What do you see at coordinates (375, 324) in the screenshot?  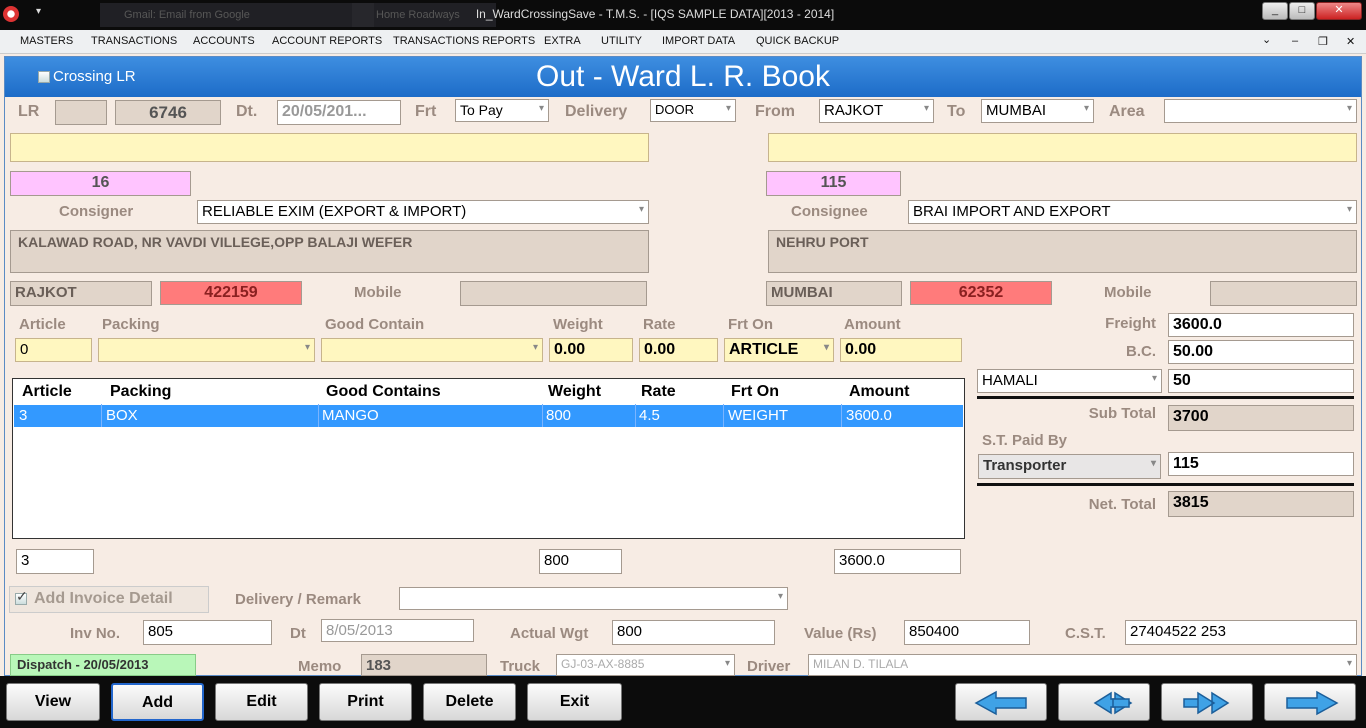 I see `good-contain-label: Good Contain` at bounding box center [375, 324].